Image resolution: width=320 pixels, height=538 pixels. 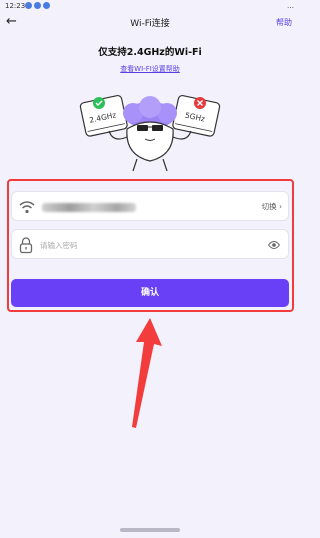 What do you see at coordinates (147, 373) in the screenshot?
I see `annotation-arrow-icon` at bounding box center [147, 373].